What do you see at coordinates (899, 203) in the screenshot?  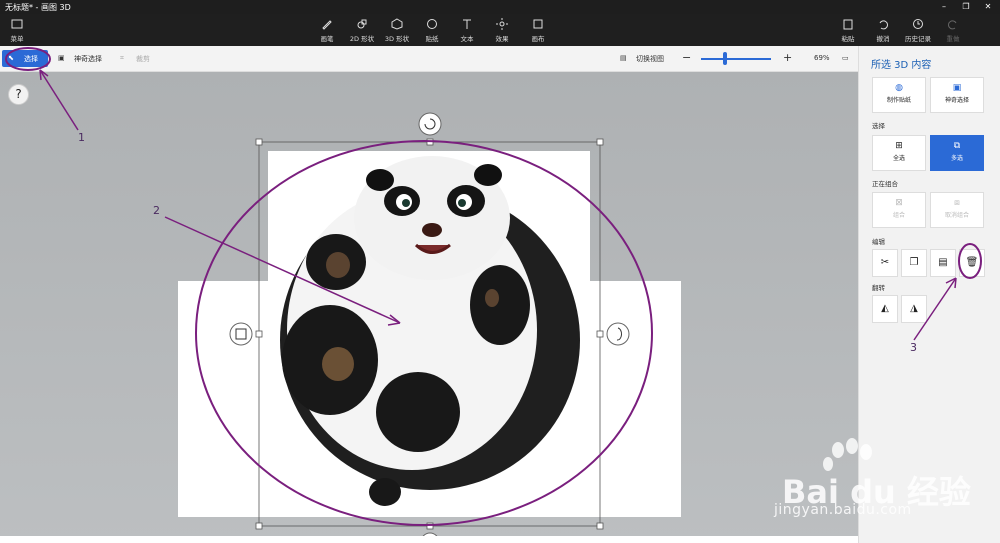 I see `group-icon: ⊠` at bounding box center [899, 203].